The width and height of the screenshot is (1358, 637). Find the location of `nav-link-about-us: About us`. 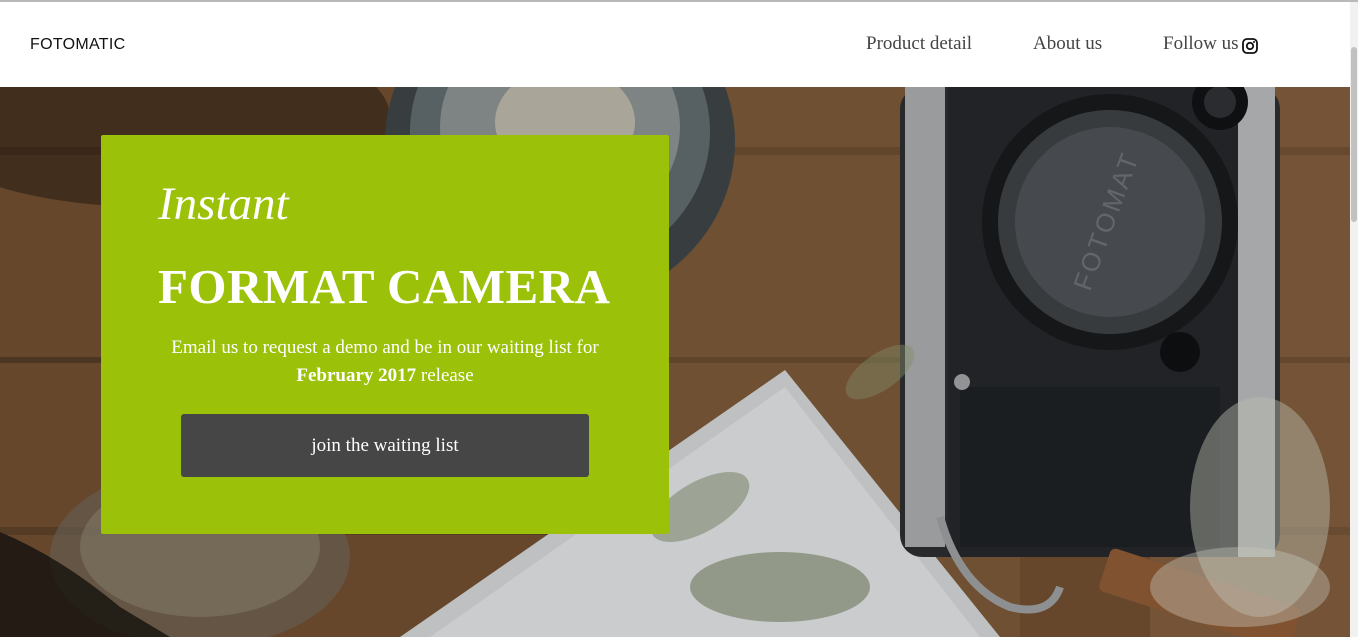

nav-link-about-us: About us is located at coordinates (1067, 44).